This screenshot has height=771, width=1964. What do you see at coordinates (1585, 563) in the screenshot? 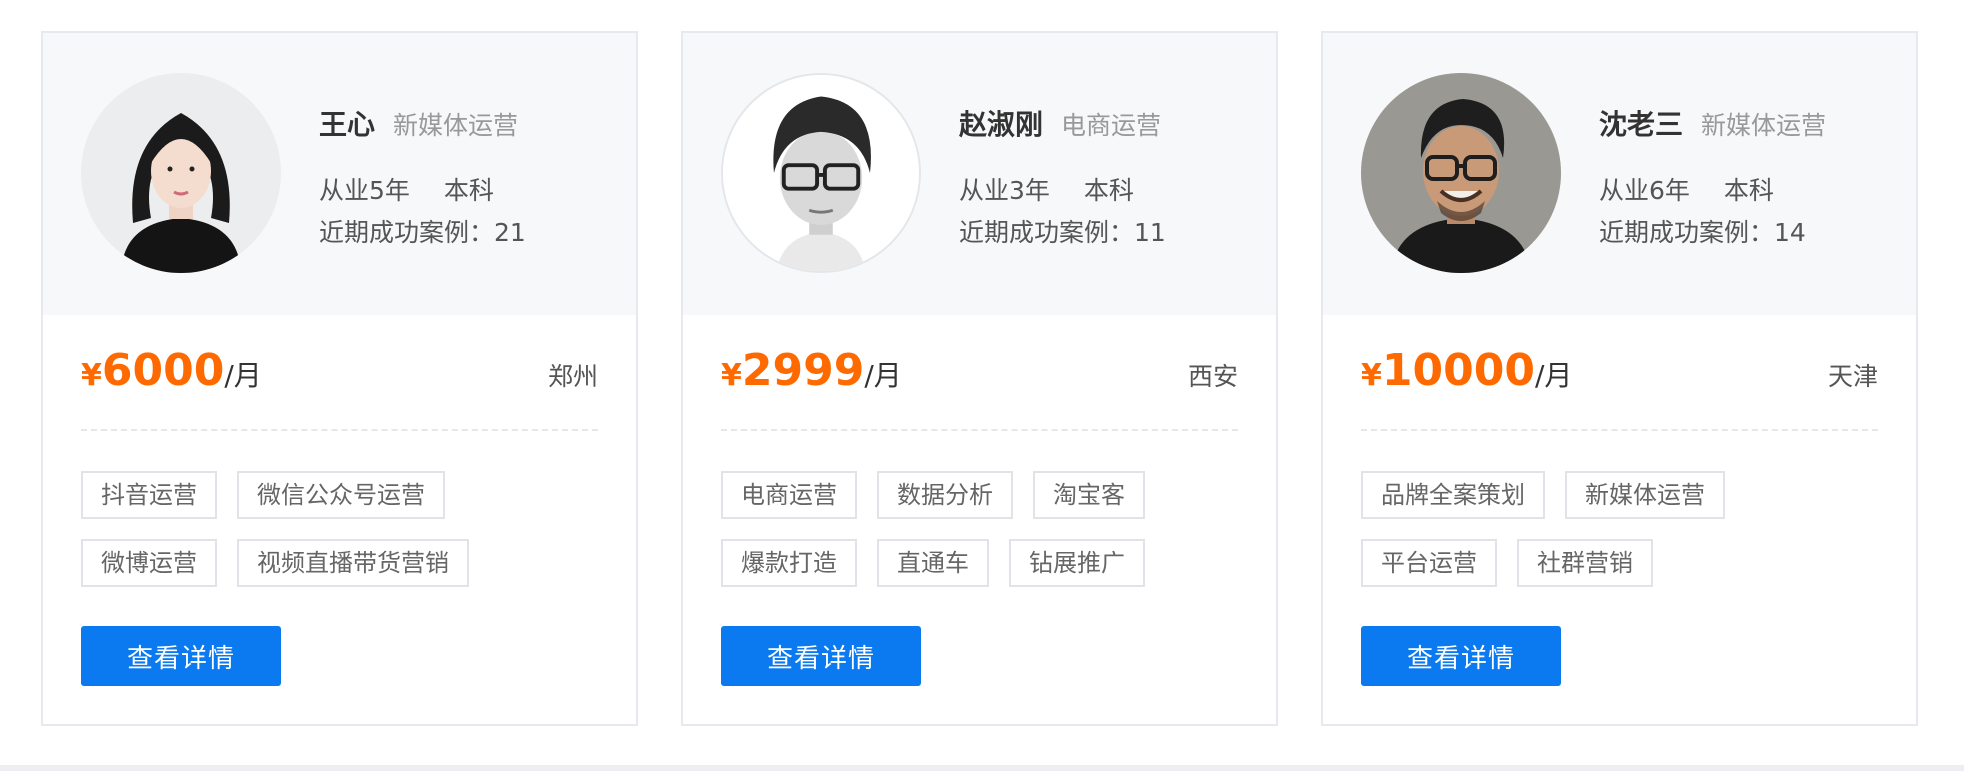
I see `skill-tag: 社群营销` at bounding box center [1585, 563].